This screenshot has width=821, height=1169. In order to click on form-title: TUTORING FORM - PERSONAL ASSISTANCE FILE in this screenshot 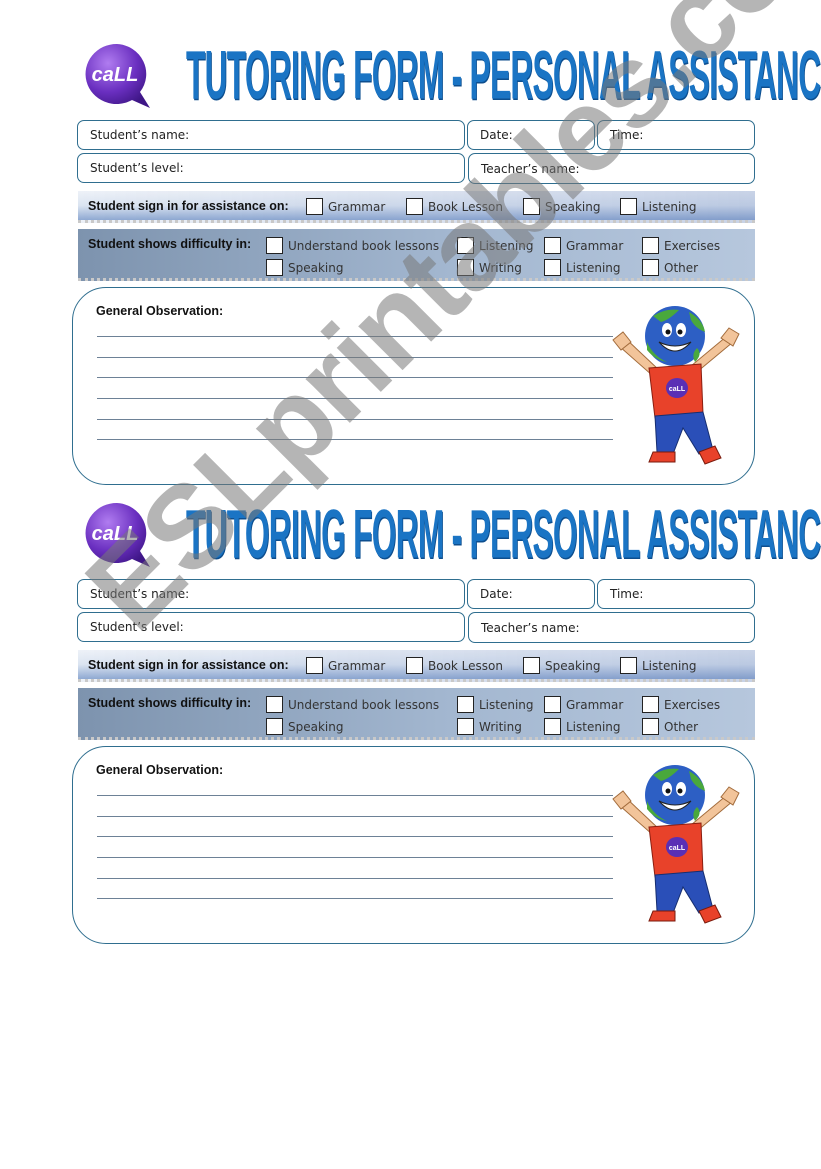, I will do `click(503, 535)`.